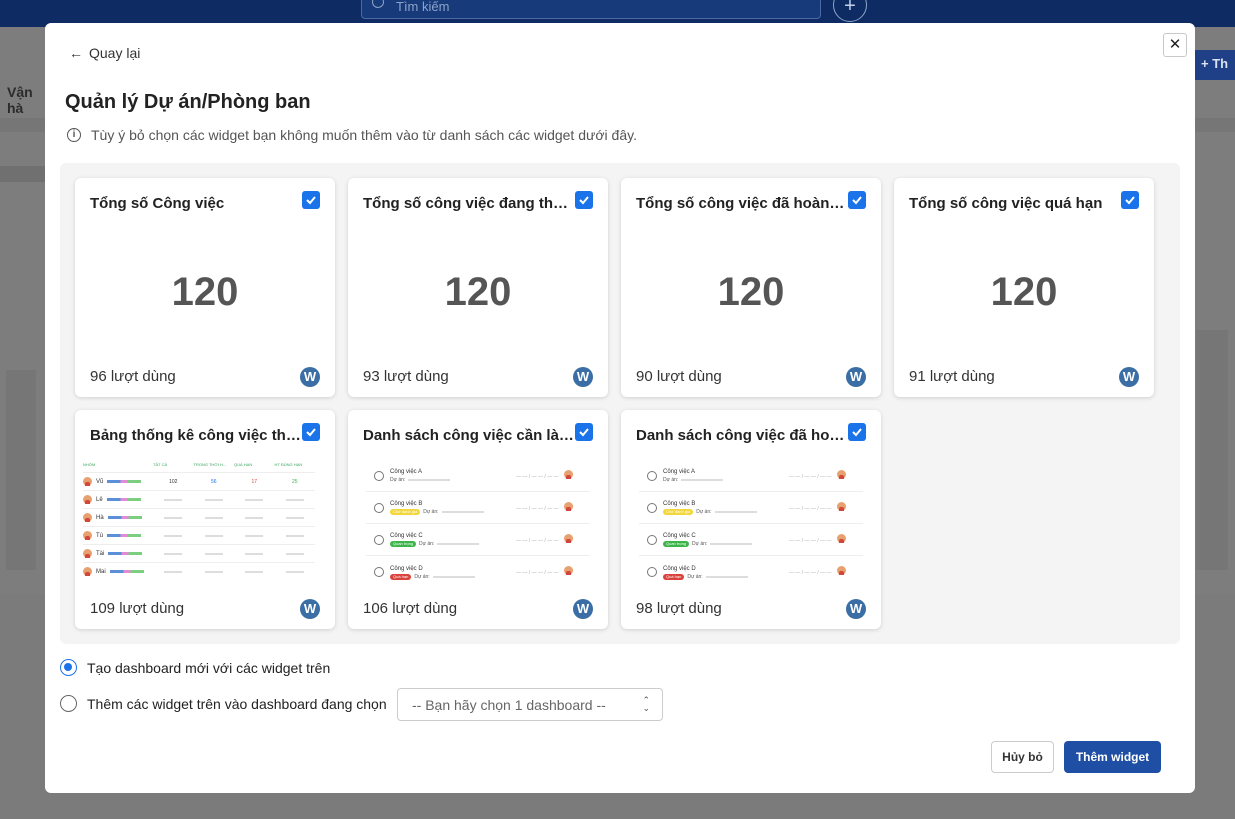  I want to click on cancel-button: Hủy bỏ, so click(1022, 757).